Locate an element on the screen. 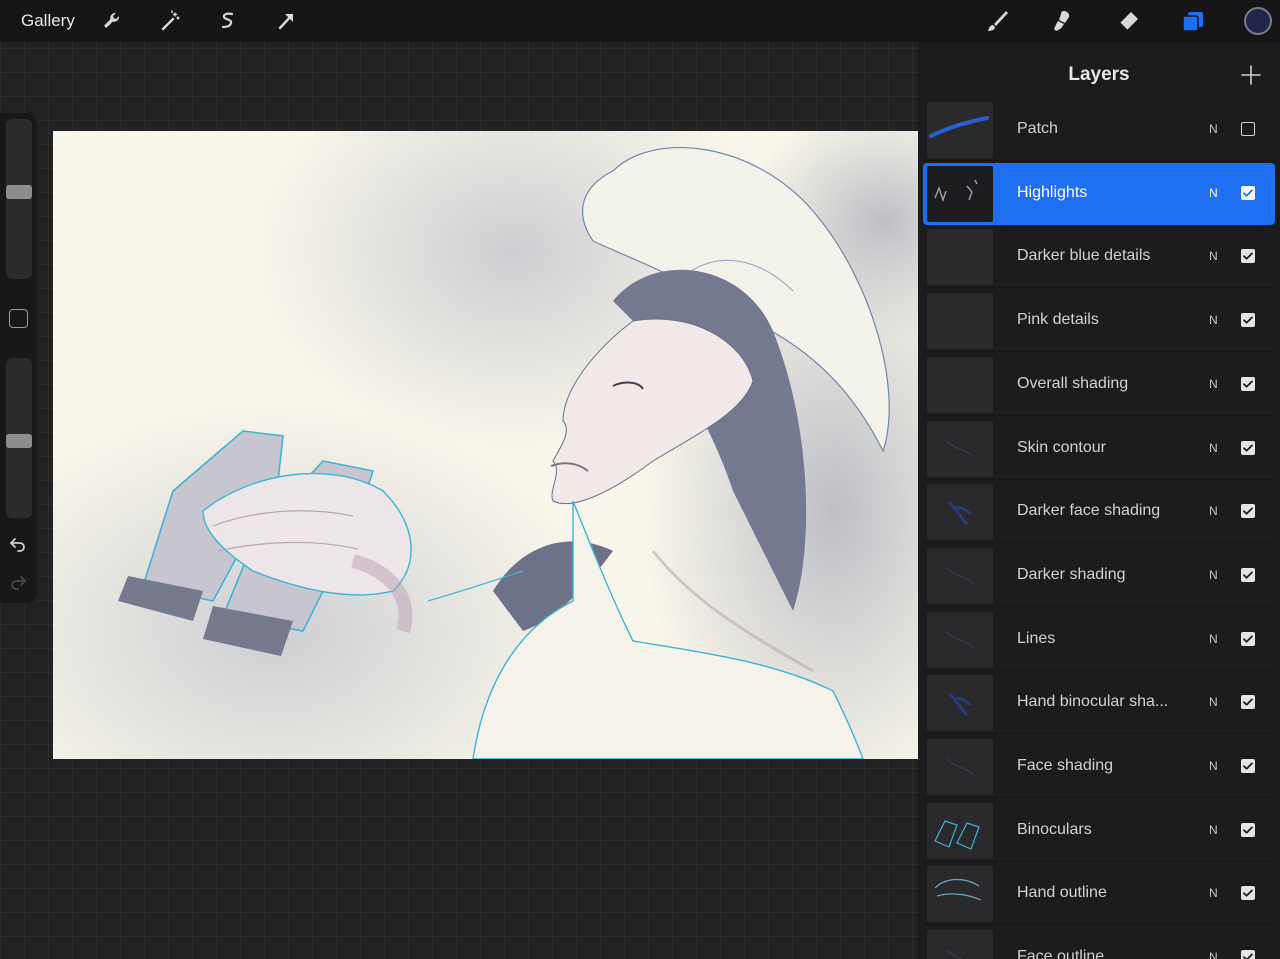  layer-row: Hand binocular sha... N is located at coordinates (1099, 703).